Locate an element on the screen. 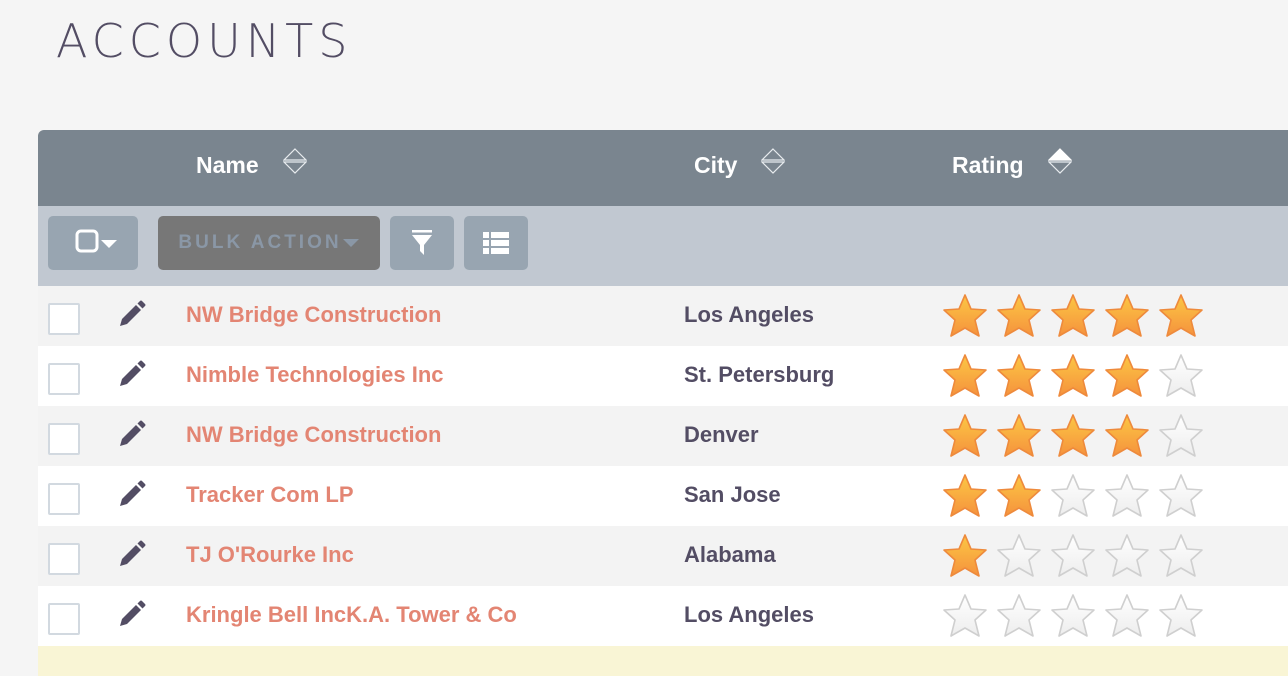  table-row: Tracker Com LP San Jose is located at coordinates (663, 496).